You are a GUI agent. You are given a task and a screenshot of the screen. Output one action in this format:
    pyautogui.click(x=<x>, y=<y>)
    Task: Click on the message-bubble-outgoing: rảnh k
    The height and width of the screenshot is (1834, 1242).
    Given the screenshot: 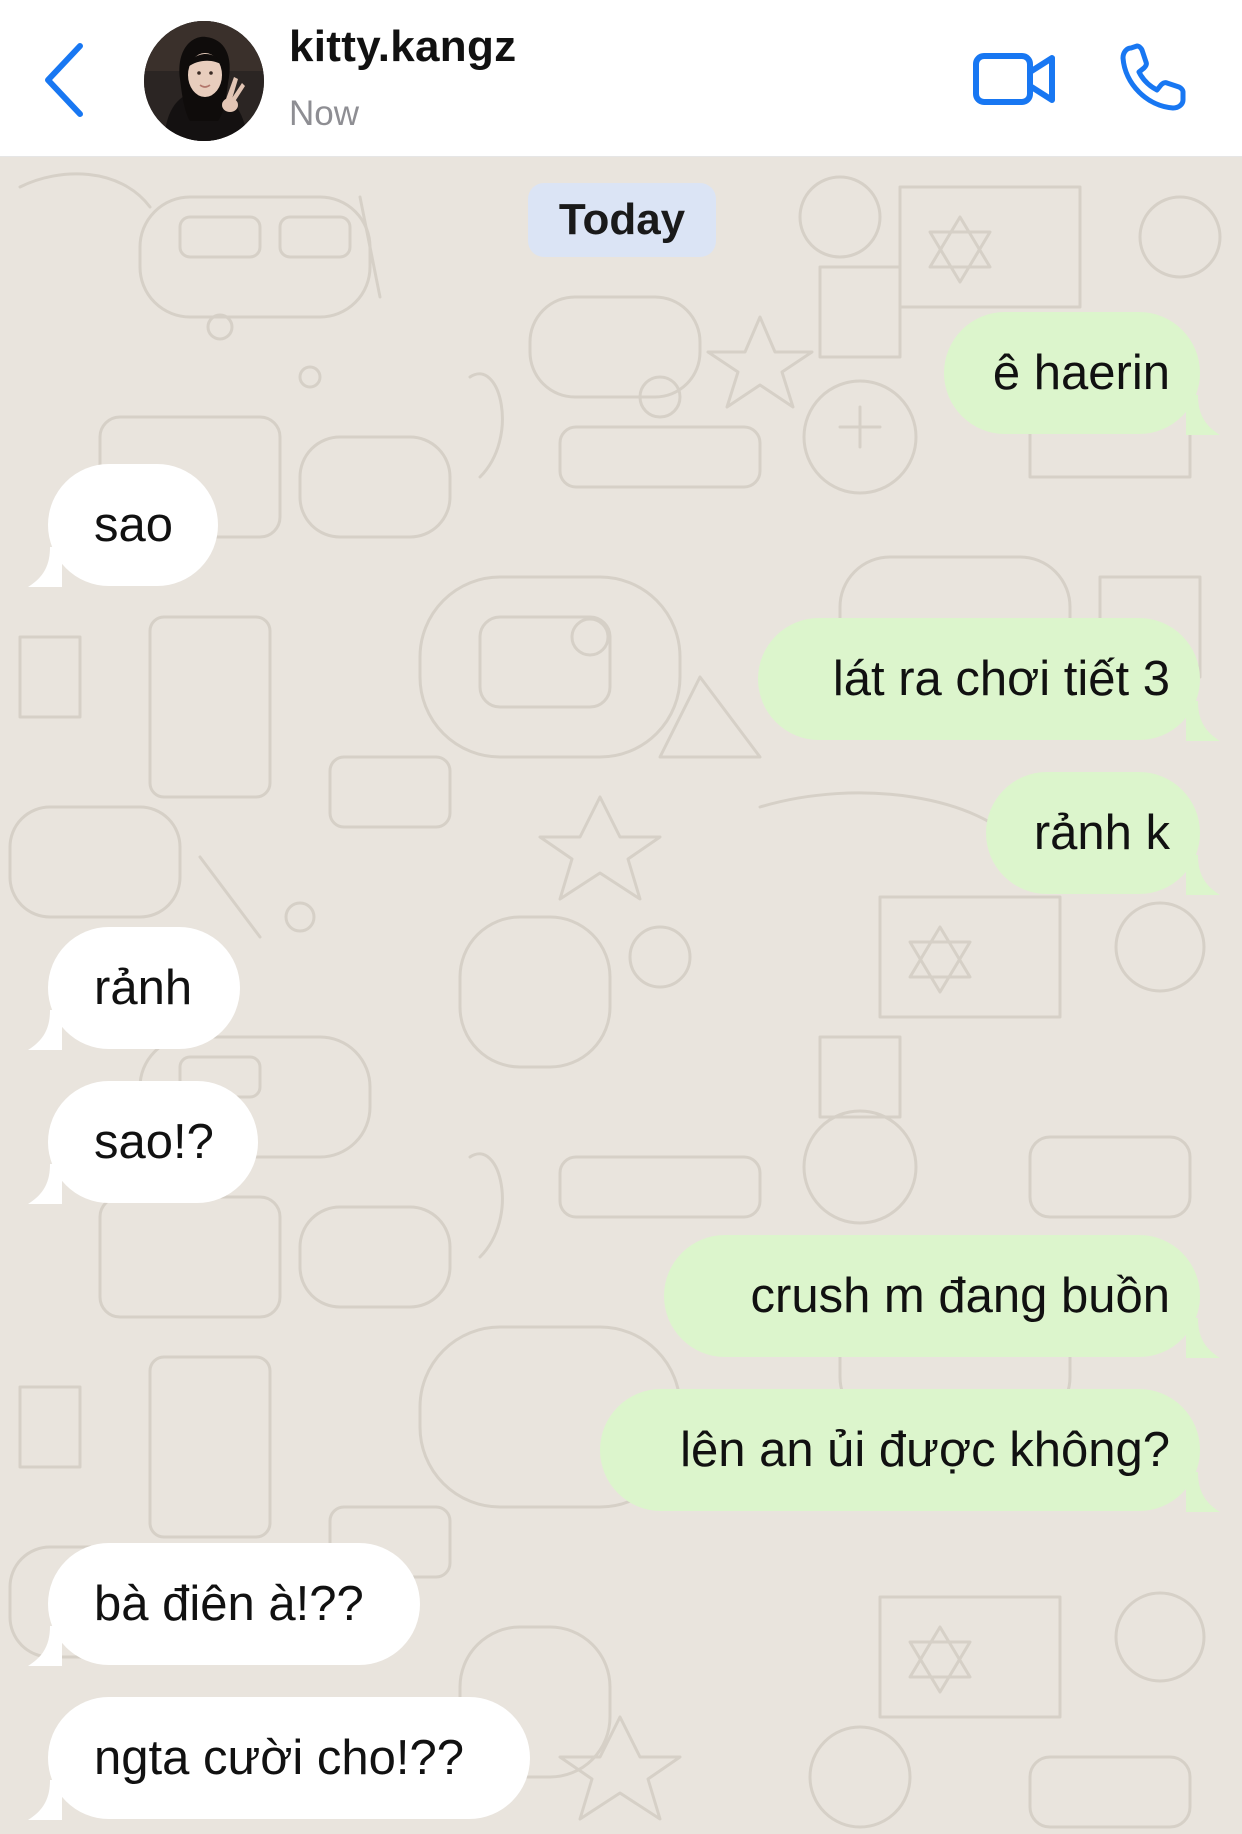 What is the action you would take?
    pyautogui.click(x=1103, y=833)
    